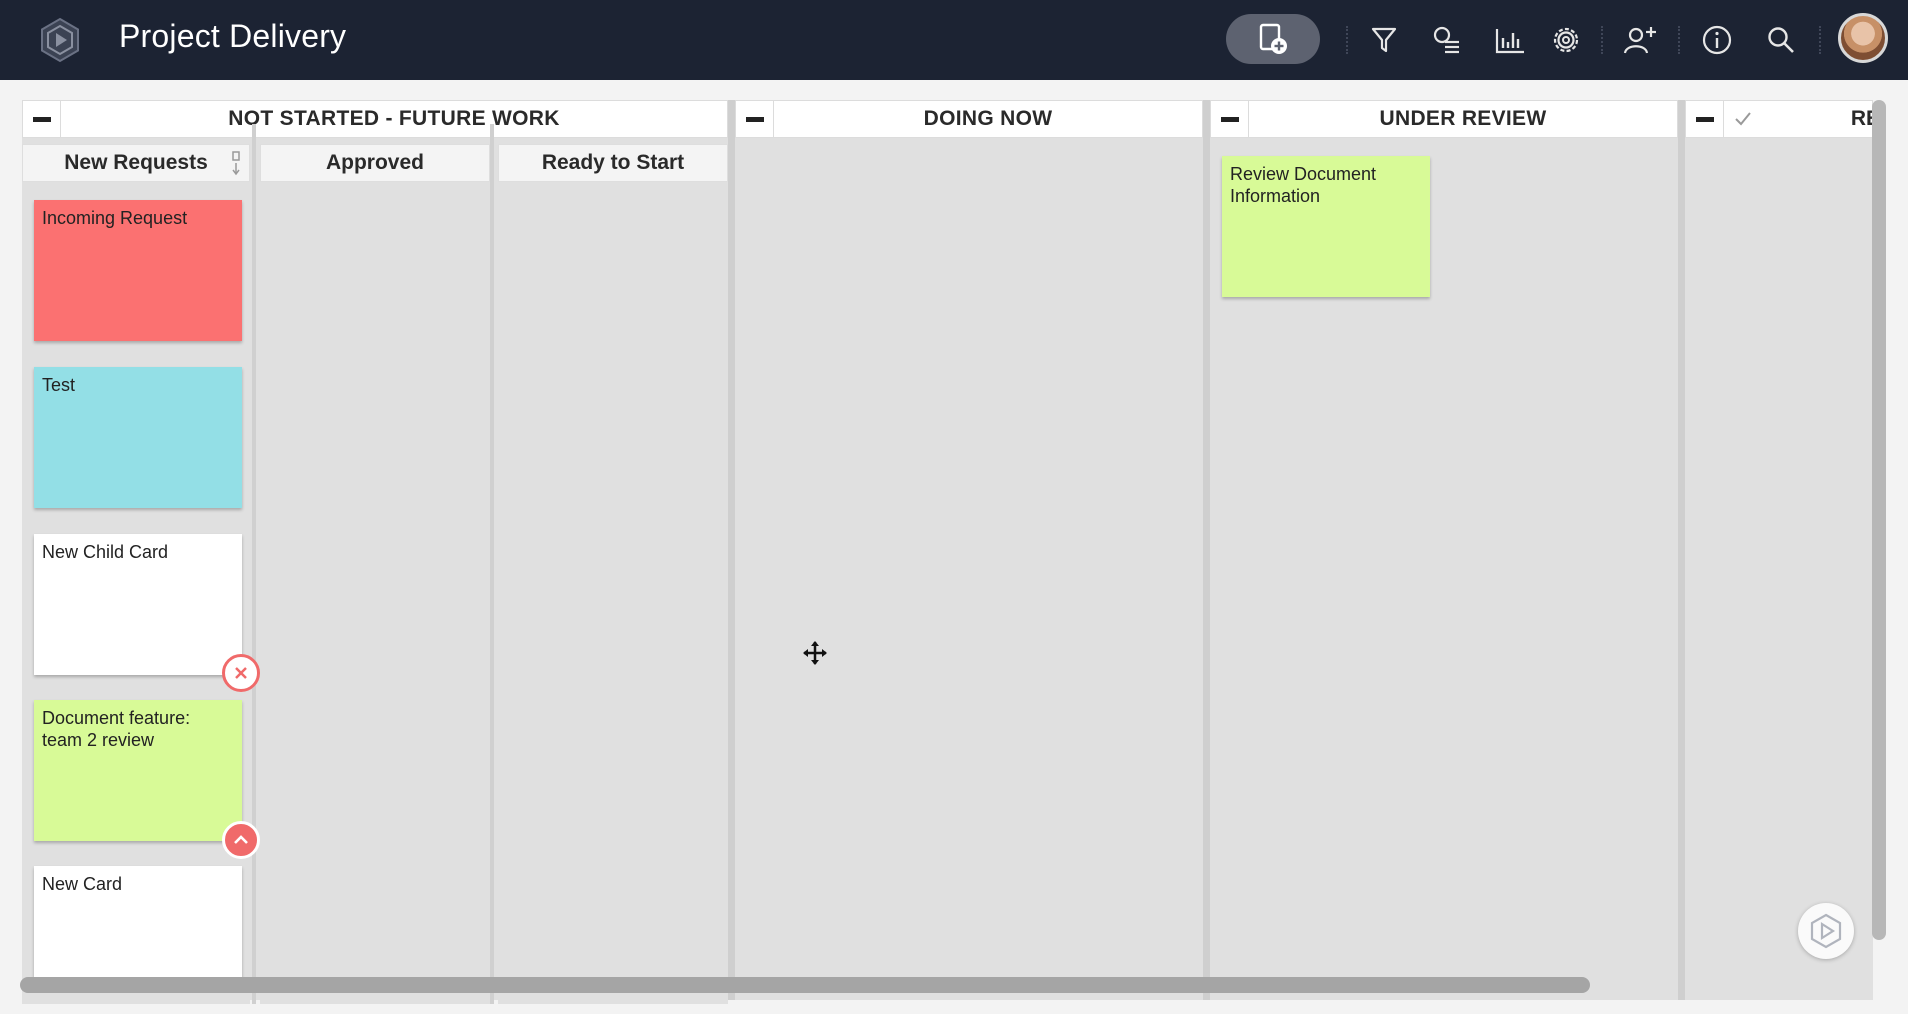  What do you see at coordinates (1463, 118) in the screenshot?
I see `lane-title: UNDER REVIEW` at bounding box center [1463, 118].